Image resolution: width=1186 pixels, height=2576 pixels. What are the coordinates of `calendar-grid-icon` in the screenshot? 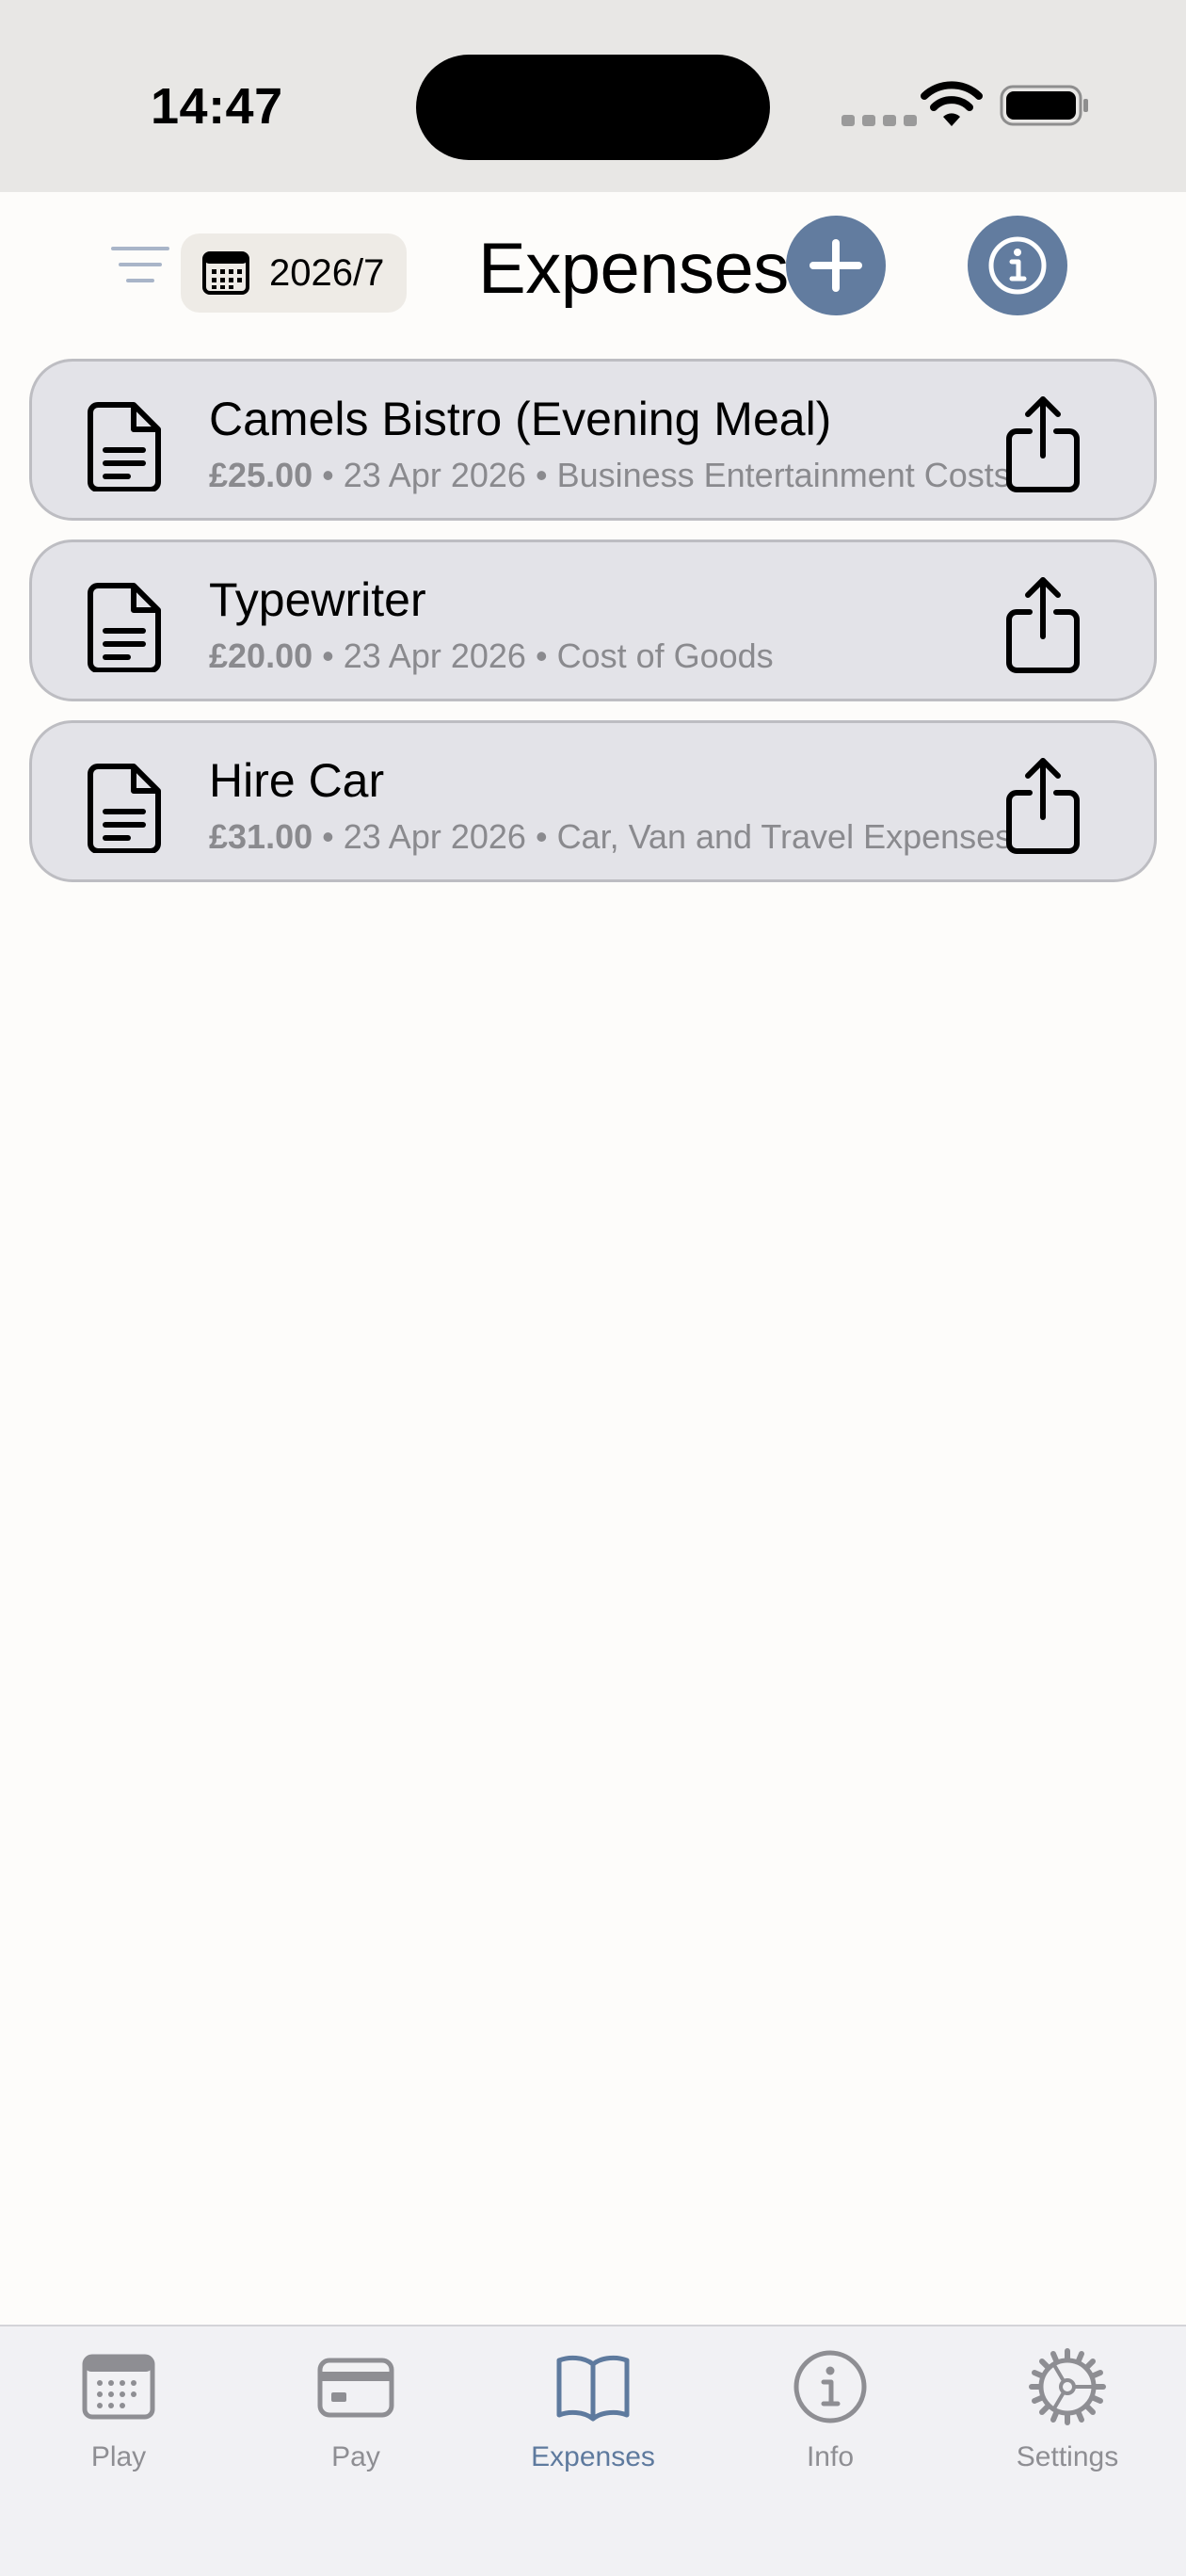 It's located at (118, 2387).